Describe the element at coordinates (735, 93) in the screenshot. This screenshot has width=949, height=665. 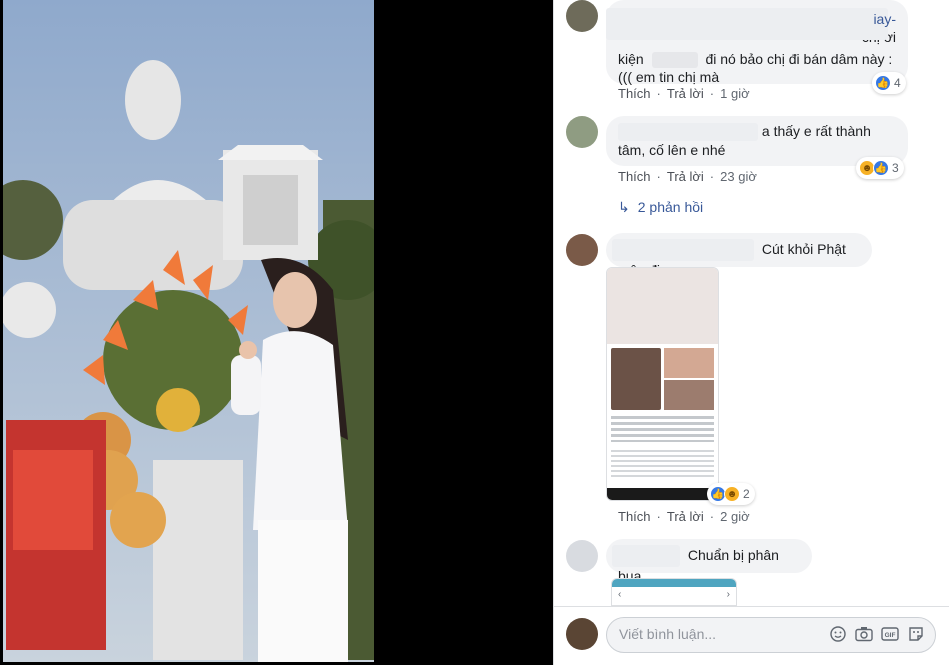
I see `comment-time: 1 giờ` at that location.